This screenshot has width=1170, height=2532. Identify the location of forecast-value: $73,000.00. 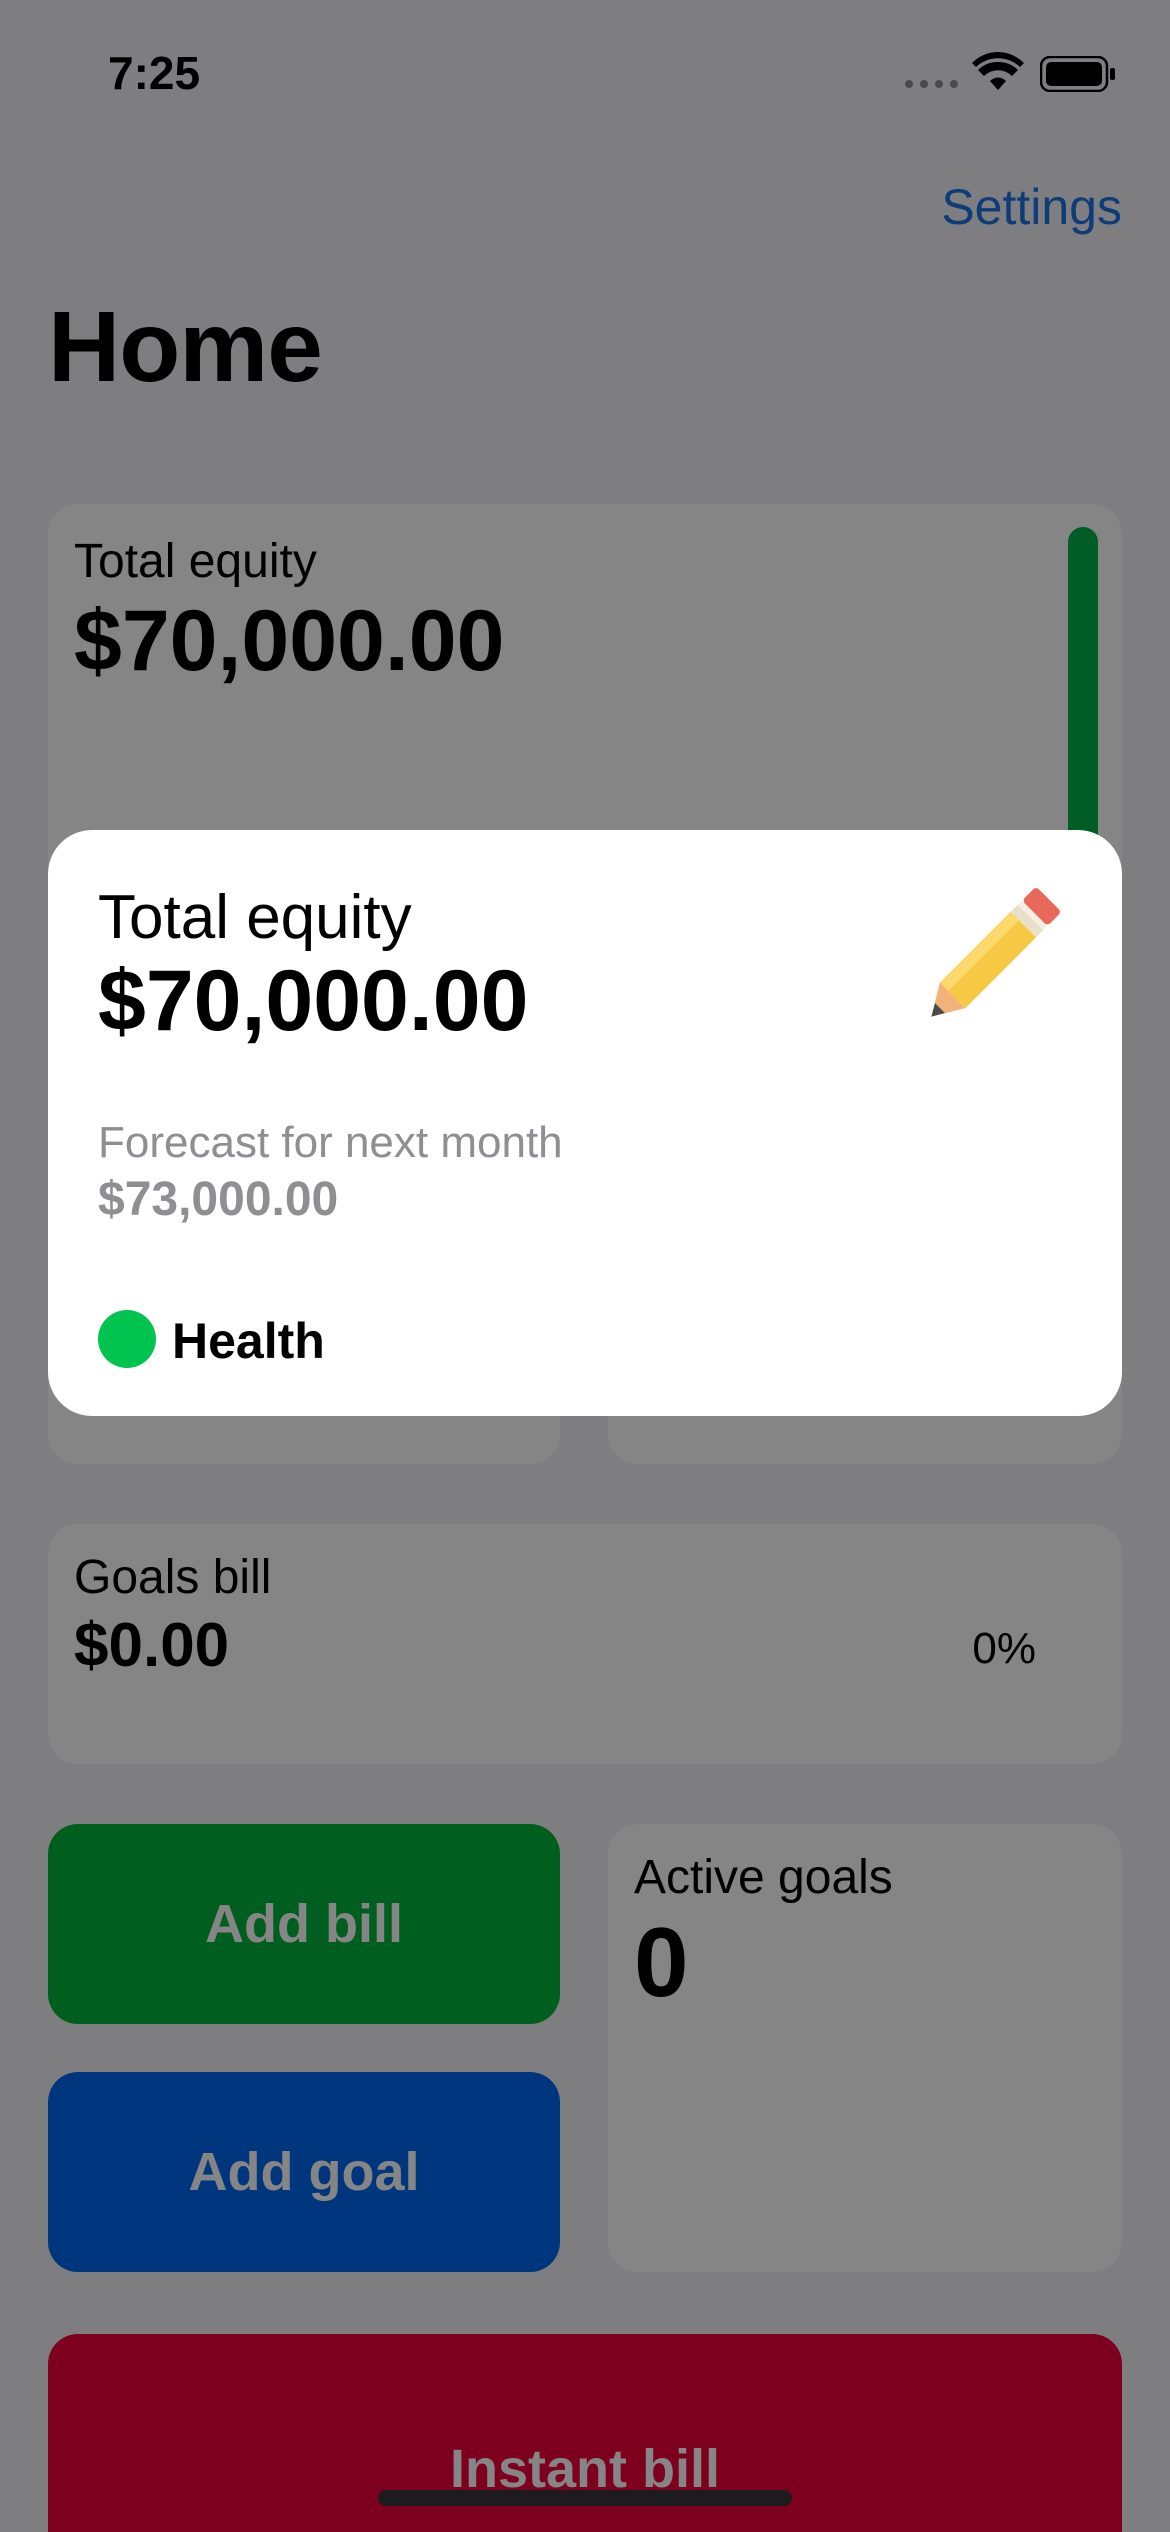
(218, 1199).